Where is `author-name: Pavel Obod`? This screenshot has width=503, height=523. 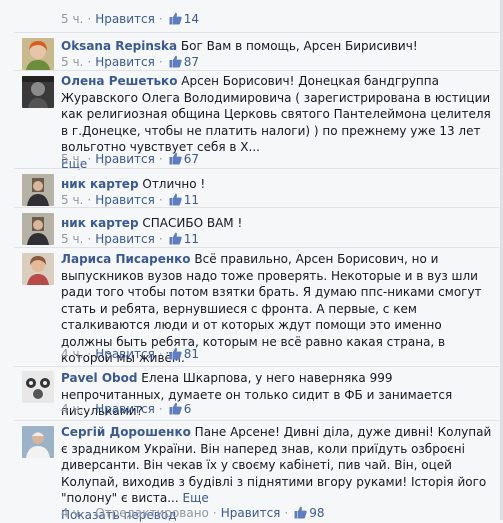
author-name: Pavel Obod is located at coordinates (99, 378).